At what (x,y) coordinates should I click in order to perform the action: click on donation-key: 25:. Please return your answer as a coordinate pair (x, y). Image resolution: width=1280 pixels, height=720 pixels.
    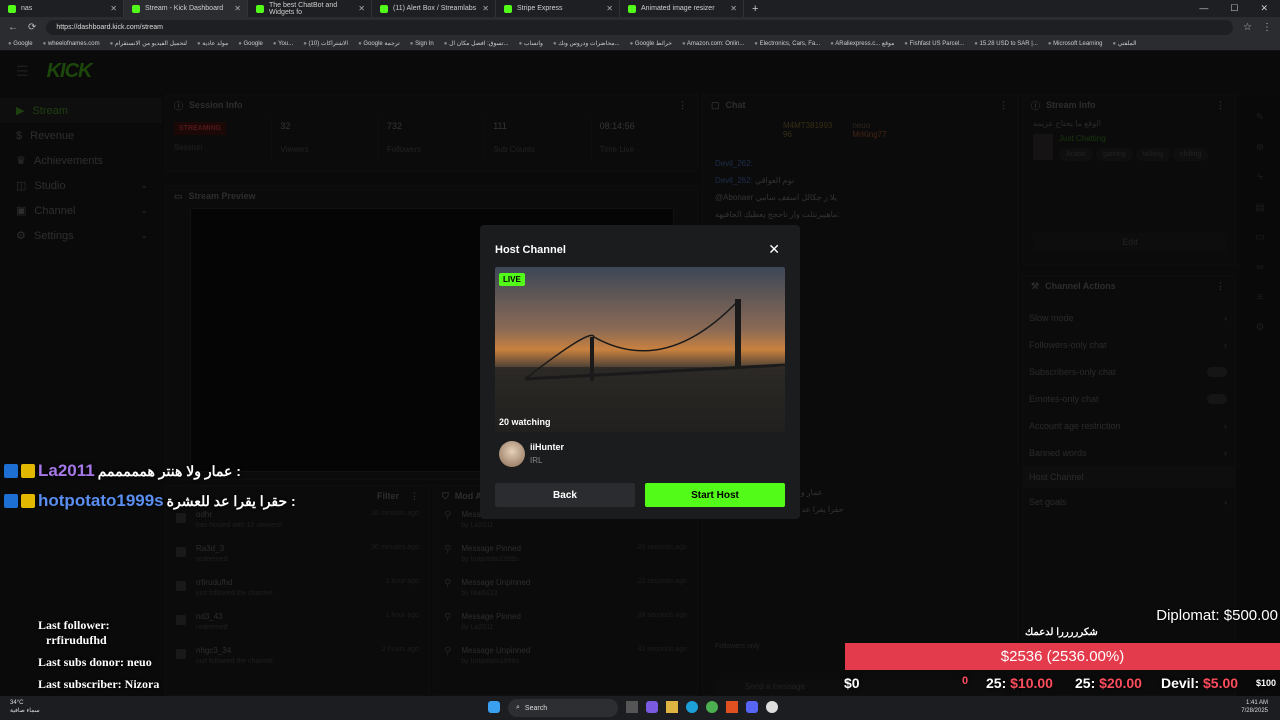
    Looking at the image, I should click on (1085, 683).